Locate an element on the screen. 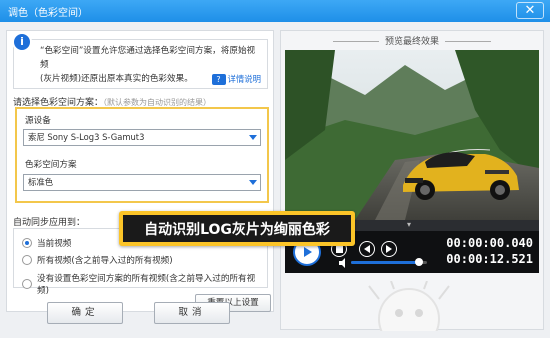 Image resolution: width=550 pixels, height=338 pixels. help-icon: ? is located at coordinates (218, 79).